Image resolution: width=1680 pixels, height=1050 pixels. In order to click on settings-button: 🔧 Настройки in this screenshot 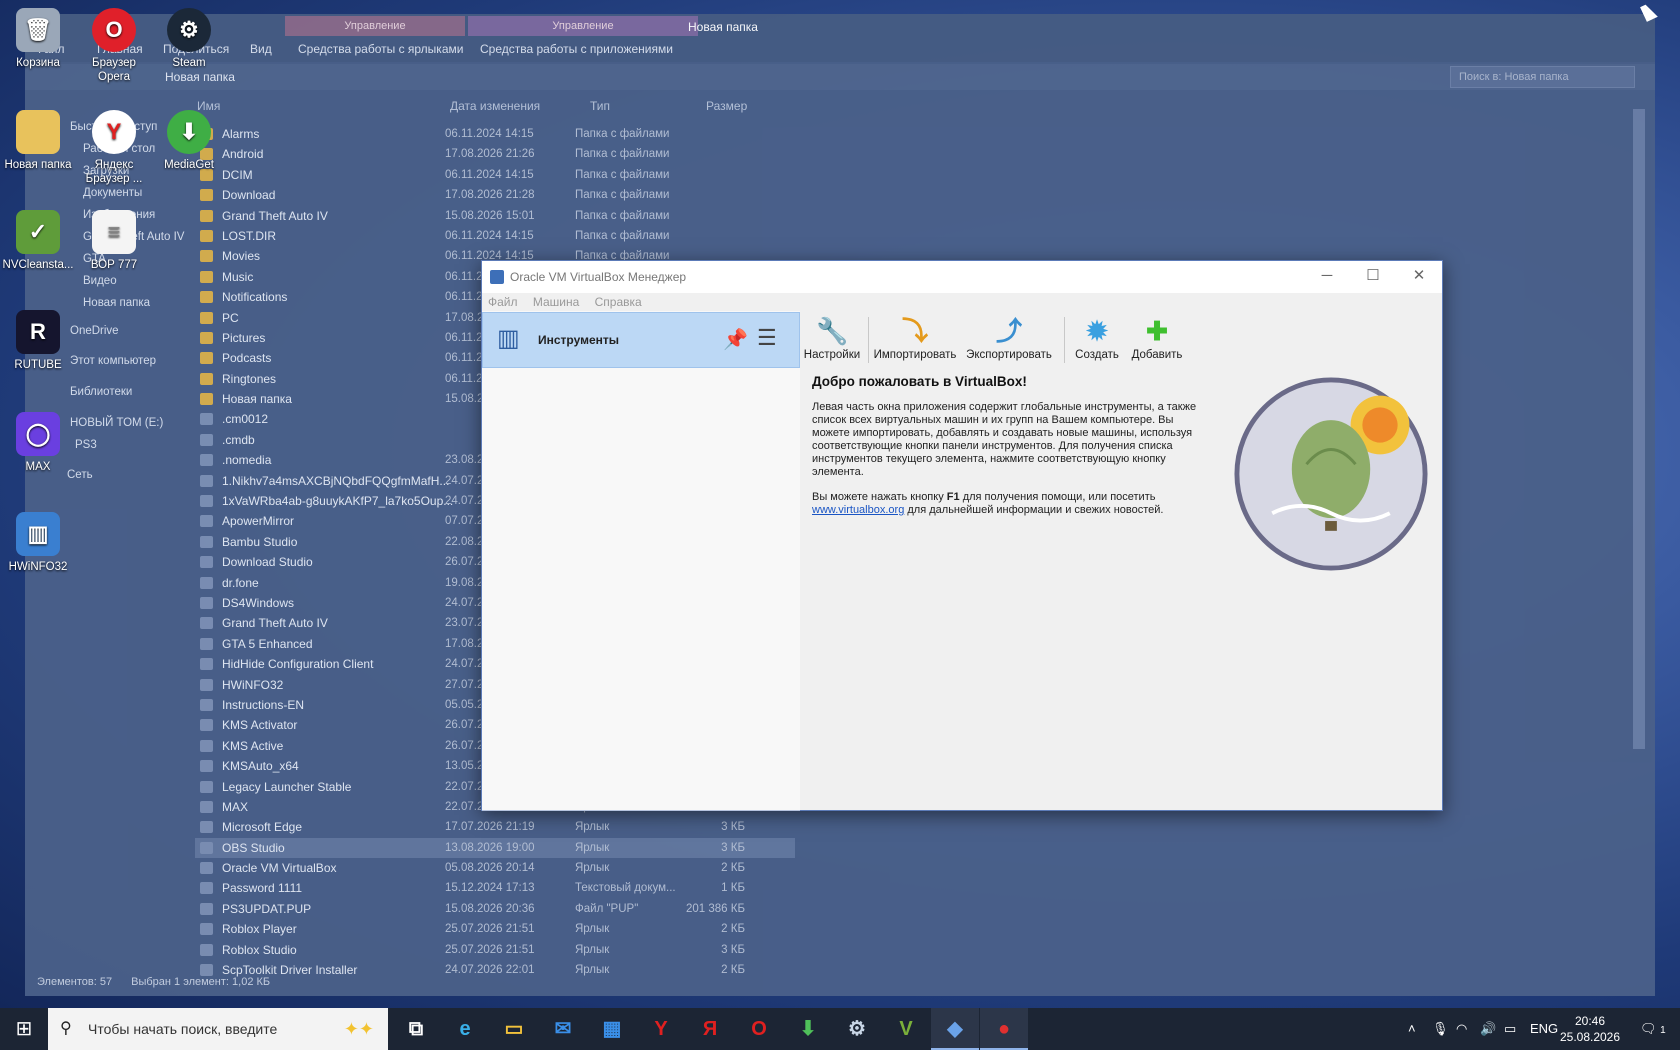, I will do `click(832, 340)`.